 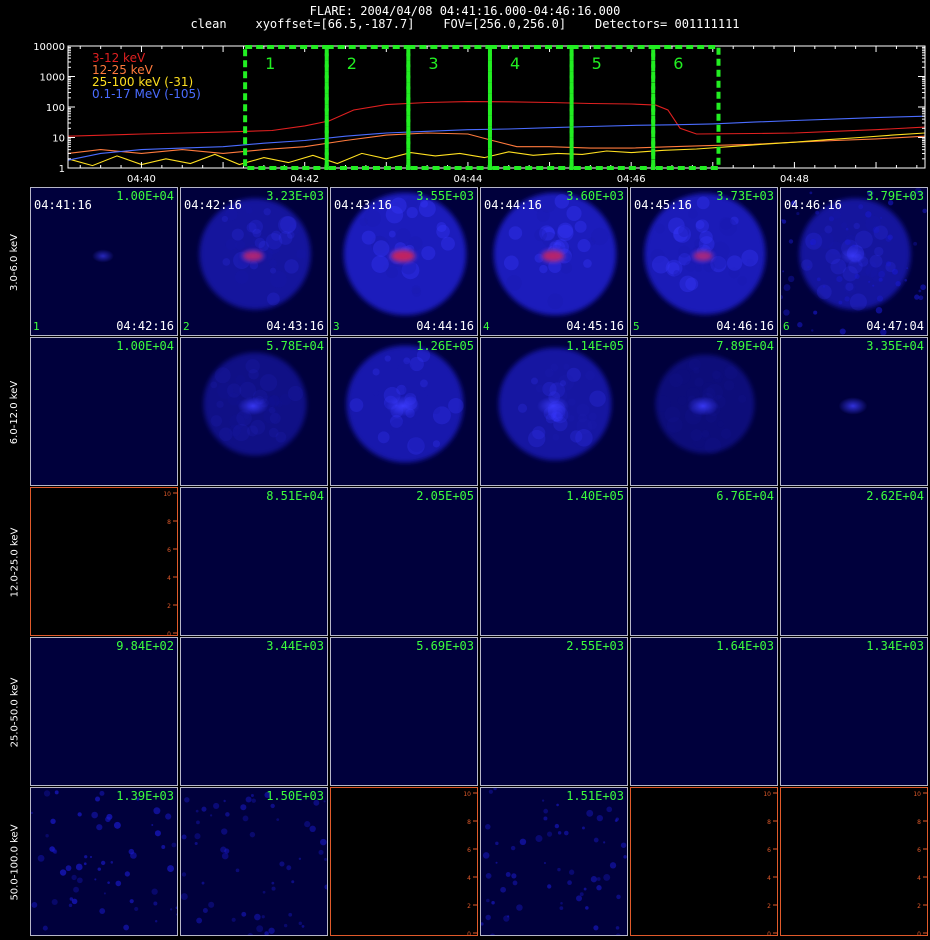 What do you see at coordinates (58, 139) in the screenshot?
I see `y-tick-label-1: 10` at bounding box center [58, 139].